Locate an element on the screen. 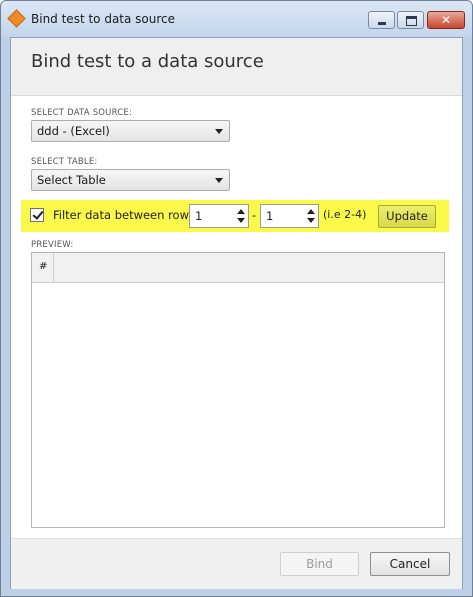  minimize-button is located at coordinates (381, 20).